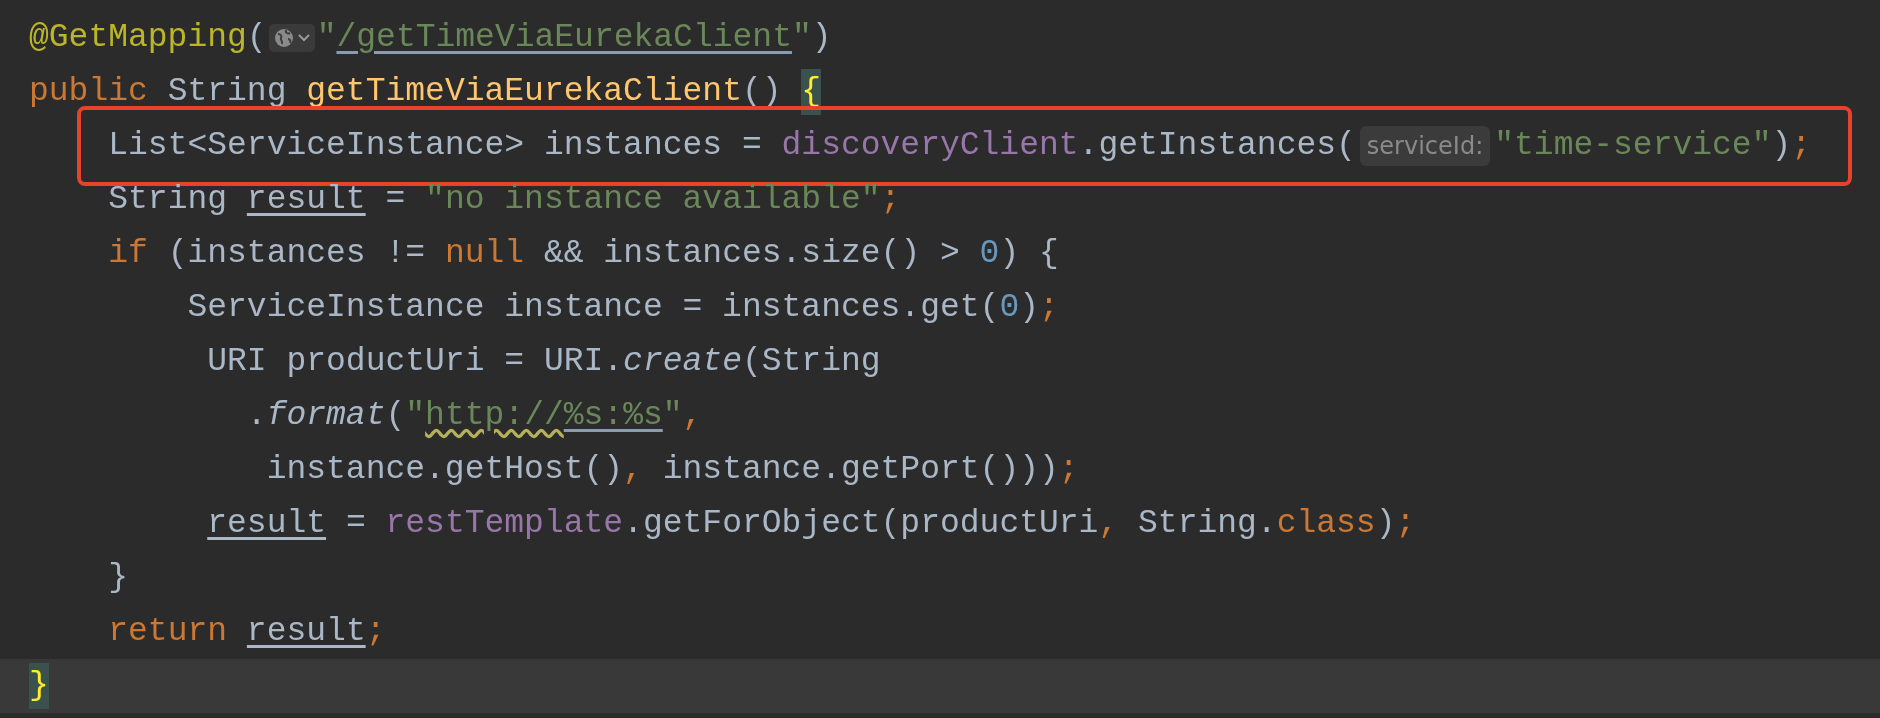  What do you see at coordinates (861, 524) in the screenshot?
I see `code-text: .getForObject(productUri` at bounding box center [861, 524].